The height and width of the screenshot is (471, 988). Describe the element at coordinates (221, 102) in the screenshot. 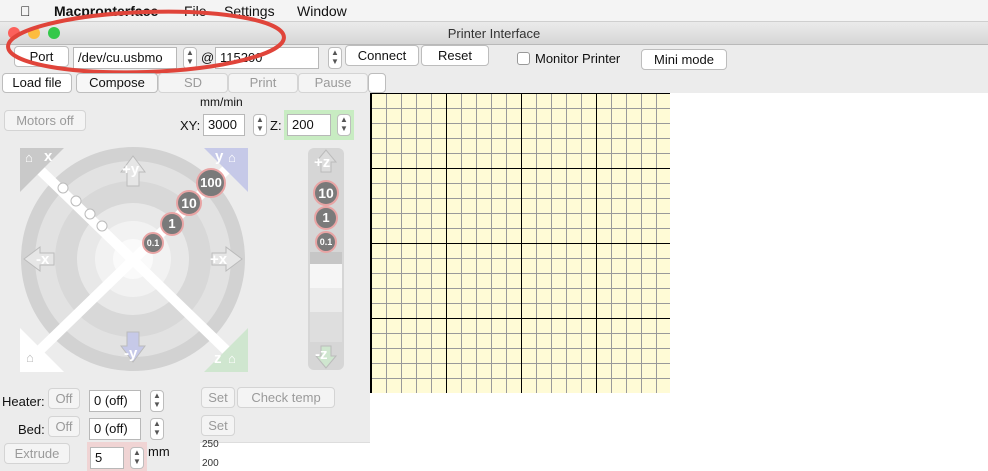

I see `feedrate-units: mm/min` at that location.